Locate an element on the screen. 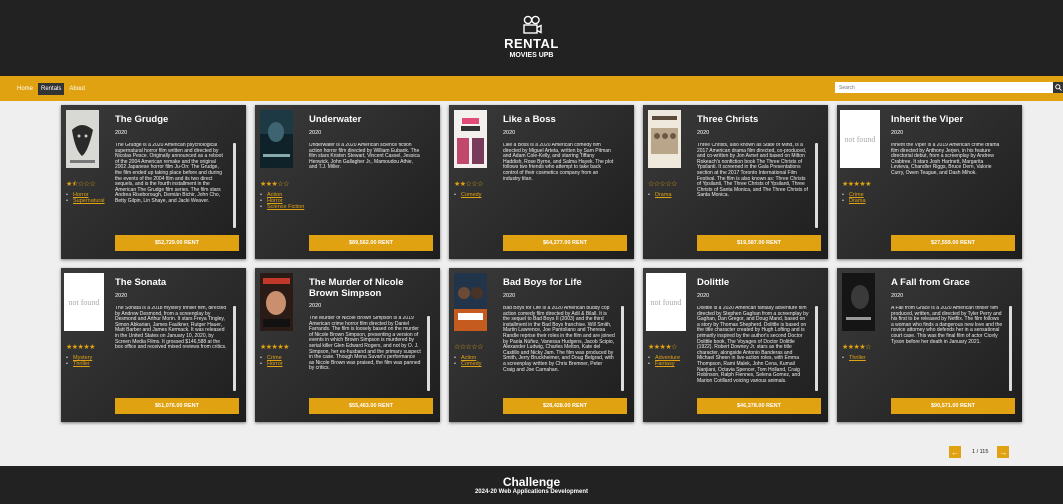 The height and width of the screenshot is (504, 1063). genre-link: Supernatural is located at coordinates (91, 201).